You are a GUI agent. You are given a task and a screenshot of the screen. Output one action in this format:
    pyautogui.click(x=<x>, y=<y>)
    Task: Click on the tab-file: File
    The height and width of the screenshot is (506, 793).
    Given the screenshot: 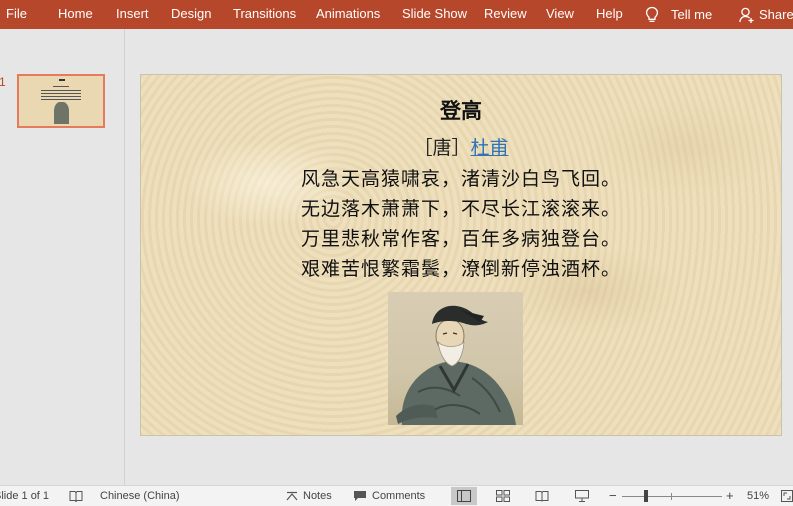 What is the action you would take?
    pyautogui.click(x=16, y=14)
    